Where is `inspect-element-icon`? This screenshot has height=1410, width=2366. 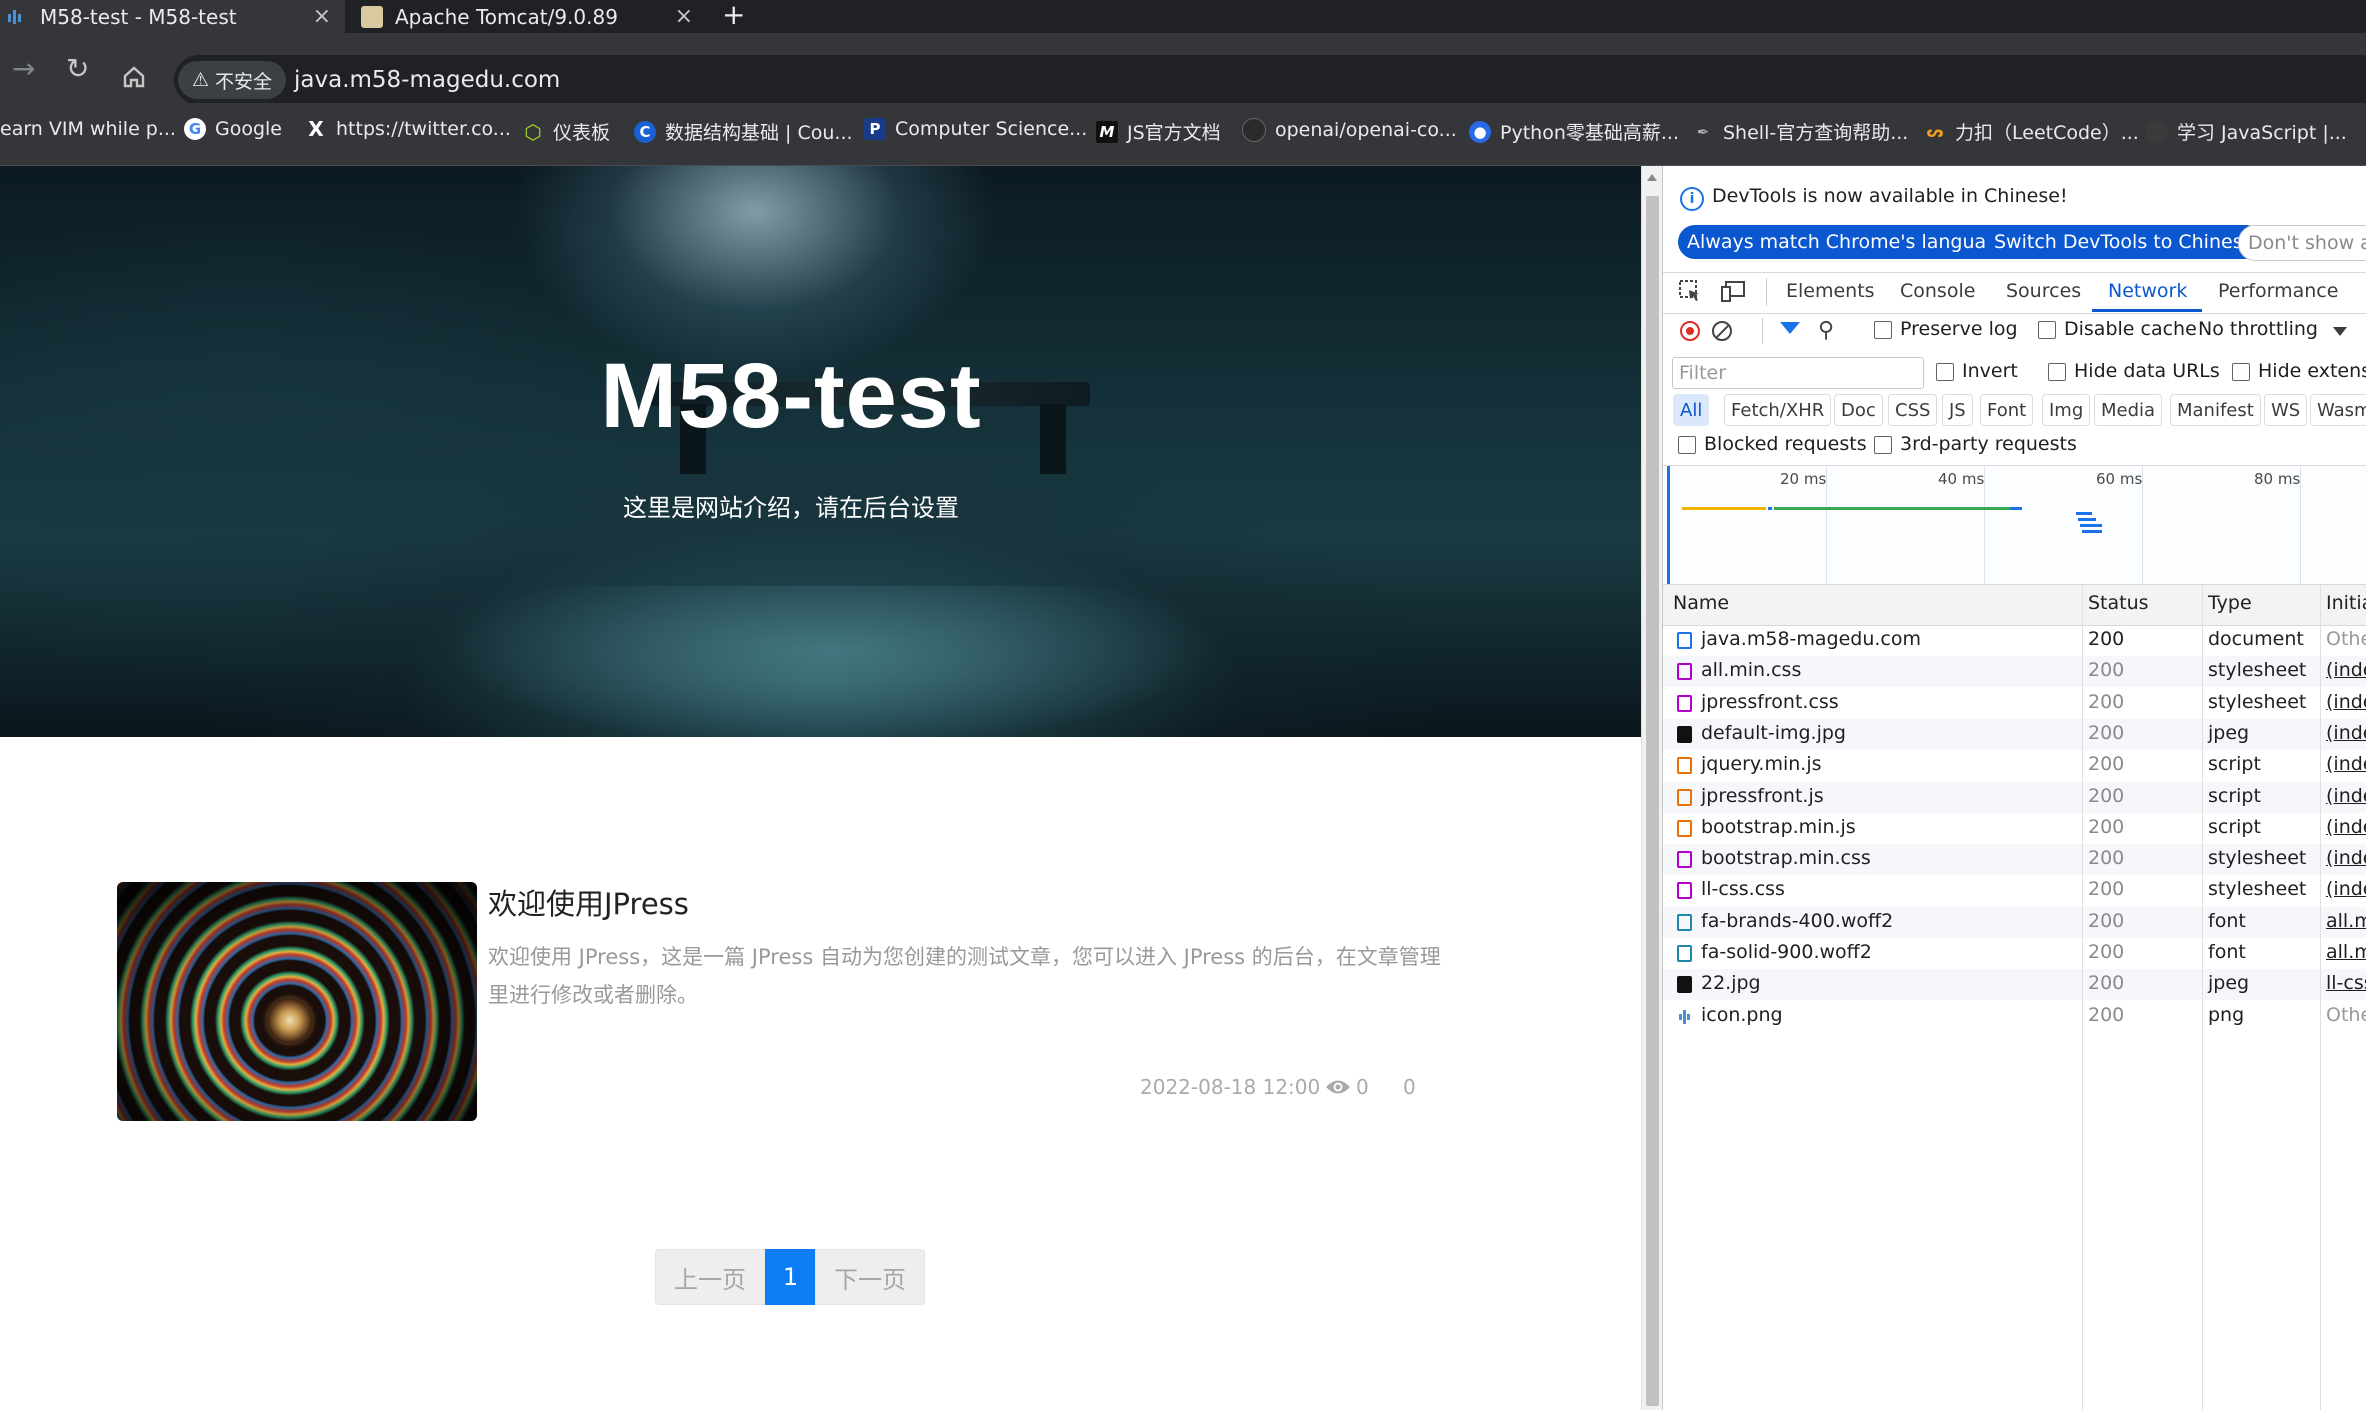 inspect-element-icon is located at coordinates (1690, 293).